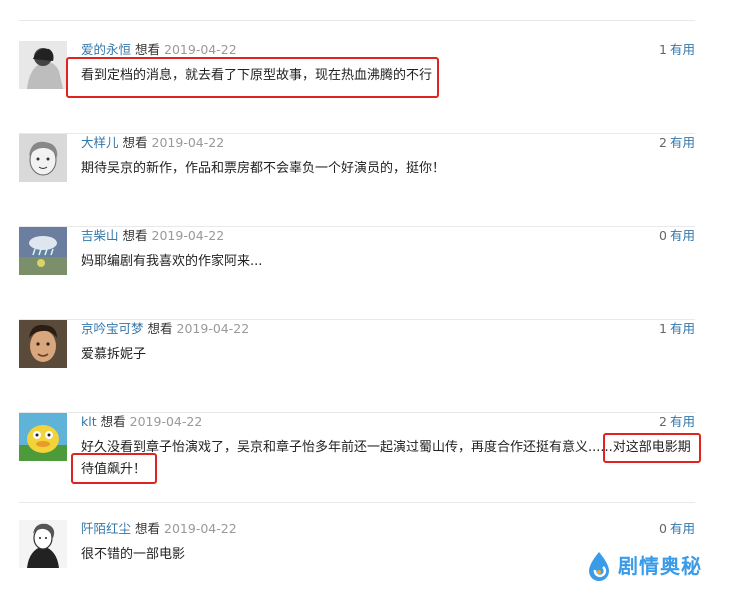  What do you see at coordinates (357, 20) in the screenshot?
I see `list-top-divider` at bounding box center [357, 20].